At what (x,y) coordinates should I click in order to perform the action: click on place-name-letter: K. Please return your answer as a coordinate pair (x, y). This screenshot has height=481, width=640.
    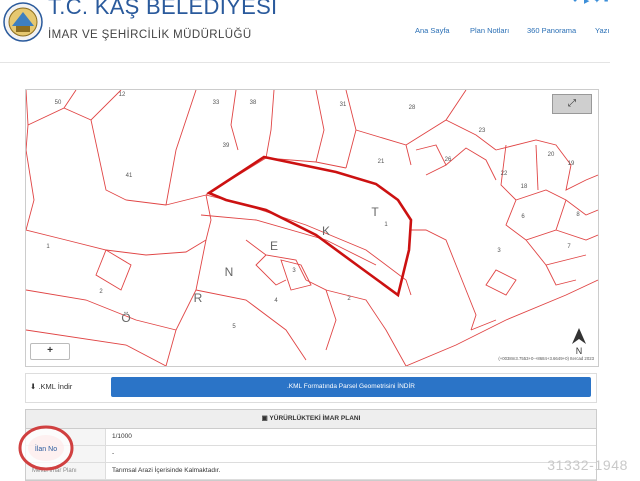
    Looking at the image, I should click on (326, 231).